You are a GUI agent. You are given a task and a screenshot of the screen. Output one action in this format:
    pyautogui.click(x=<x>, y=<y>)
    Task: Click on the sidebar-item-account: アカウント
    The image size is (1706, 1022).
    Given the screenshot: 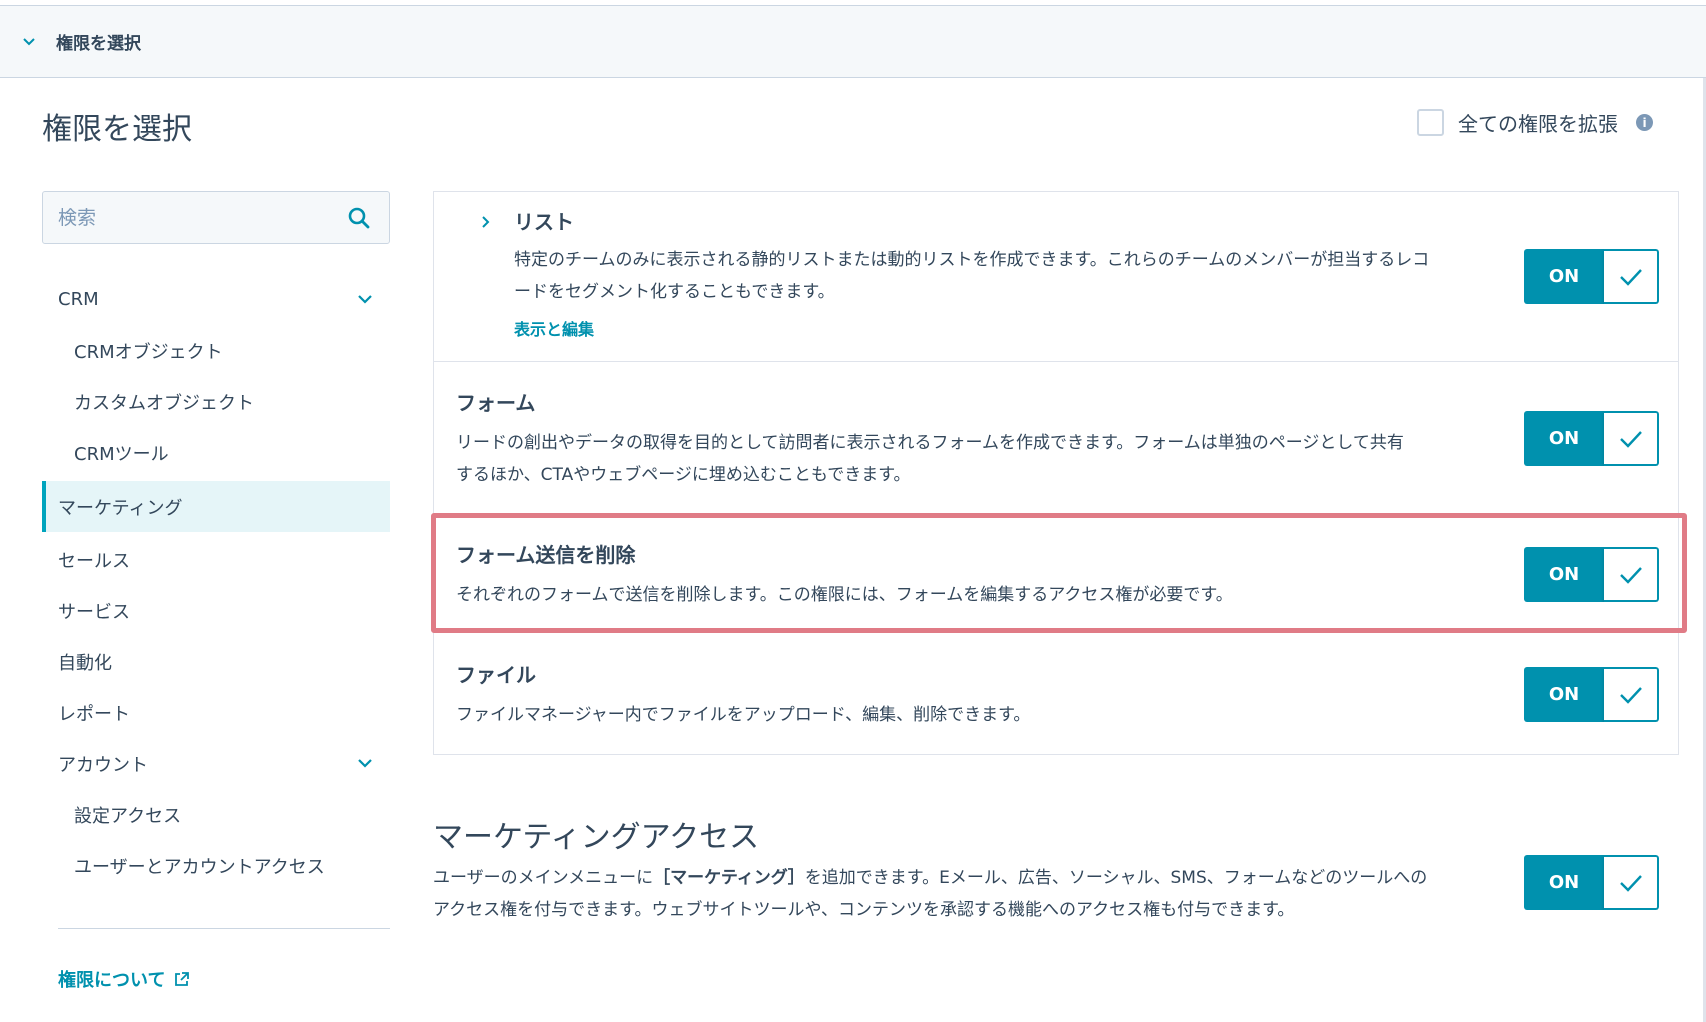 What is the action you would take?
    pyautogui.click(x=216, y=763)
    